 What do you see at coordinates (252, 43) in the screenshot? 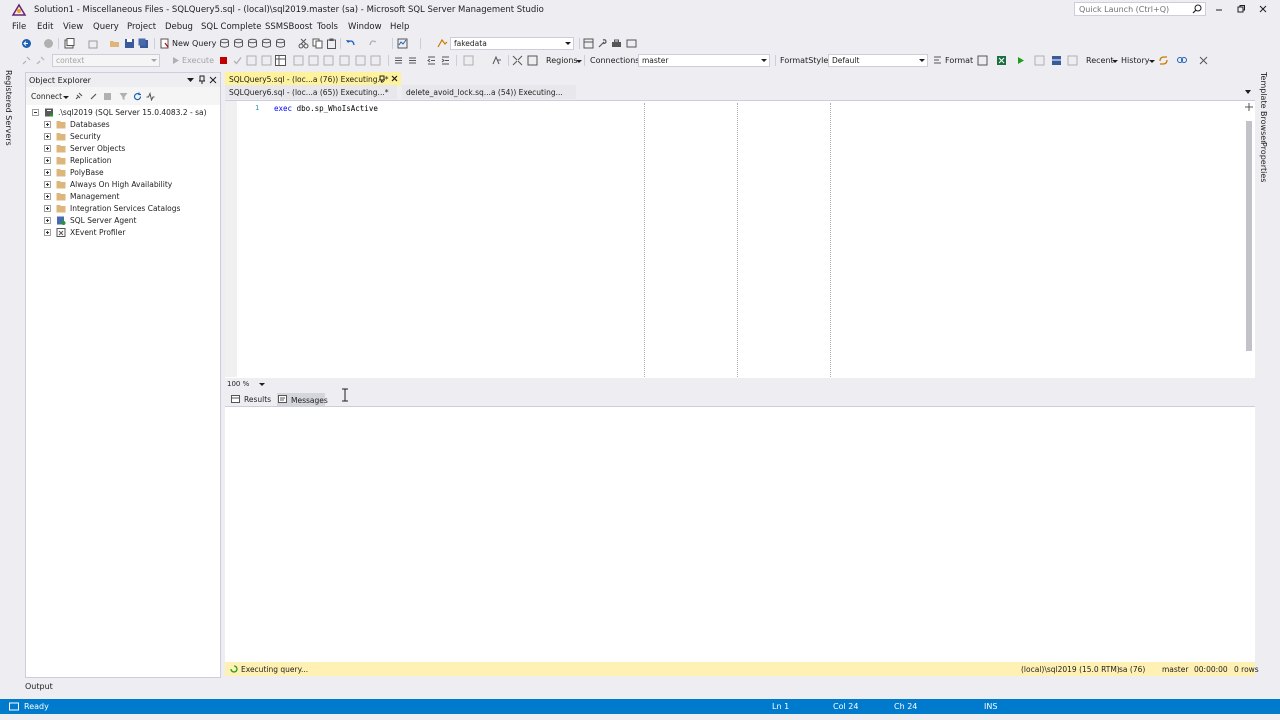
I see `mdx-query-icon` at bounding box center [252, 43].